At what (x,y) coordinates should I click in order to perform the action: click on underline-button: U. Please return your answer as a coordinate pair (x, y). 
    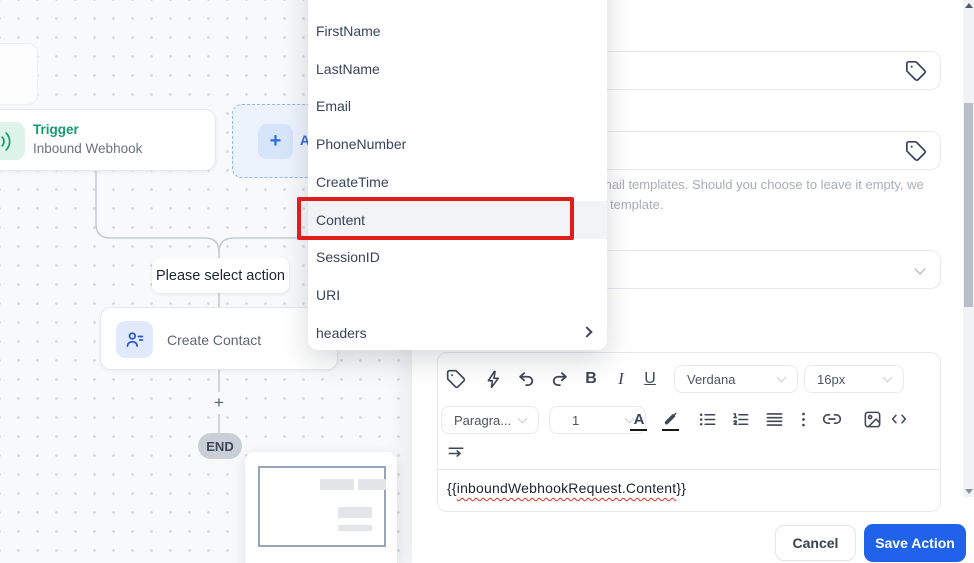
    Looking at the image, I should click on (650, 379).